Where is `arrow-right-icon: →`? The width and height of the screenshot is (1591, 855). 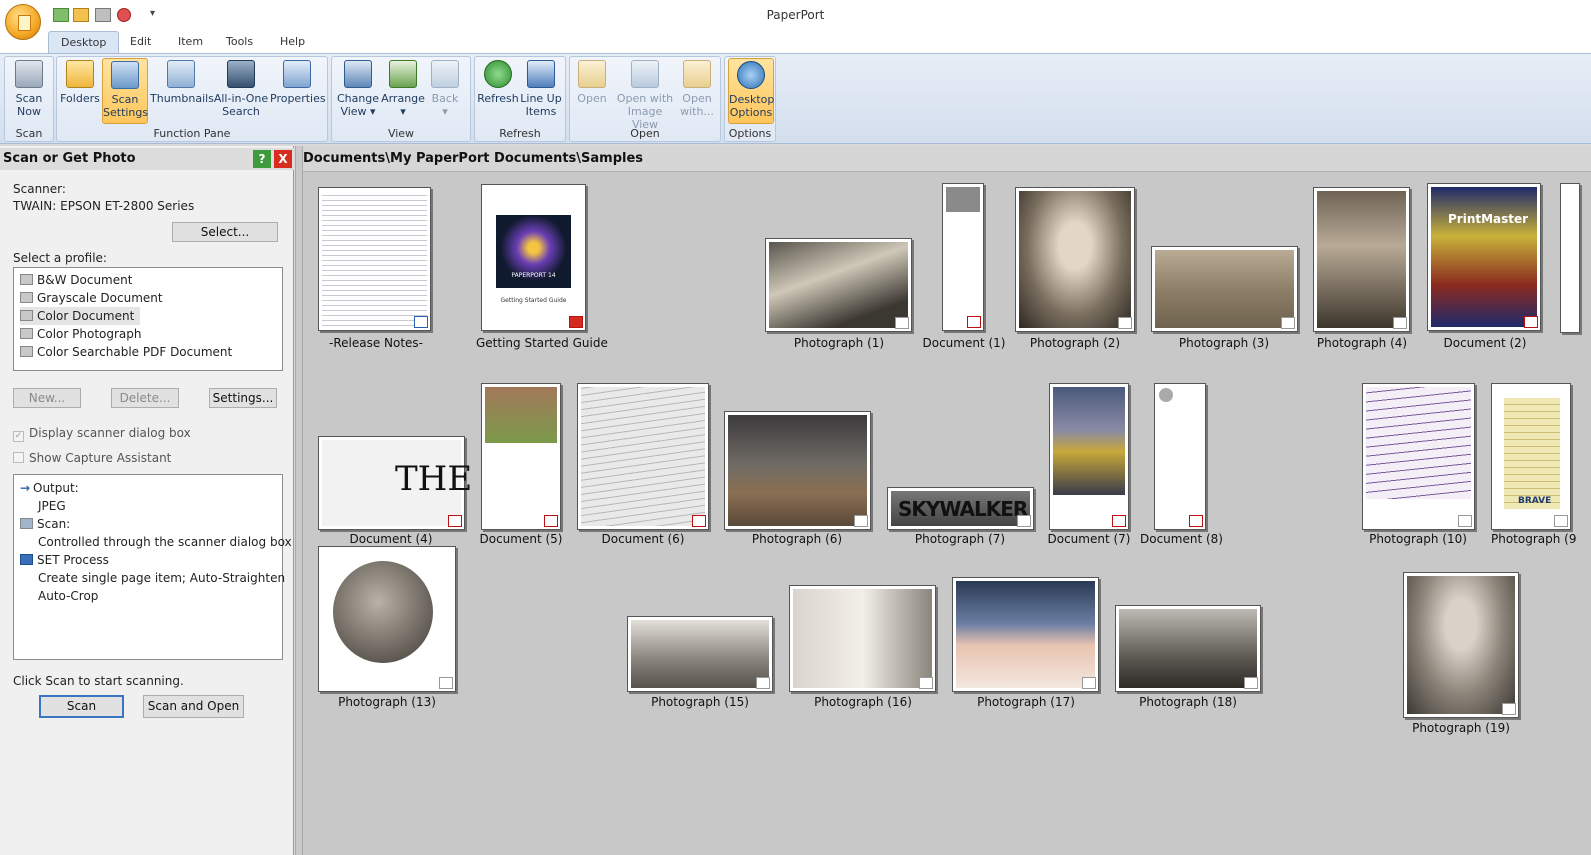
arrow-right-icon: → is located at coordinates (25, 488).